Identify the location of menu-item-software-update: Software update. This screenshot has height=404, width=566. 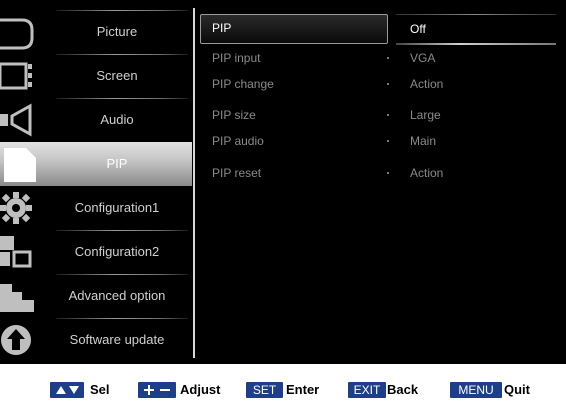
(96, 340).